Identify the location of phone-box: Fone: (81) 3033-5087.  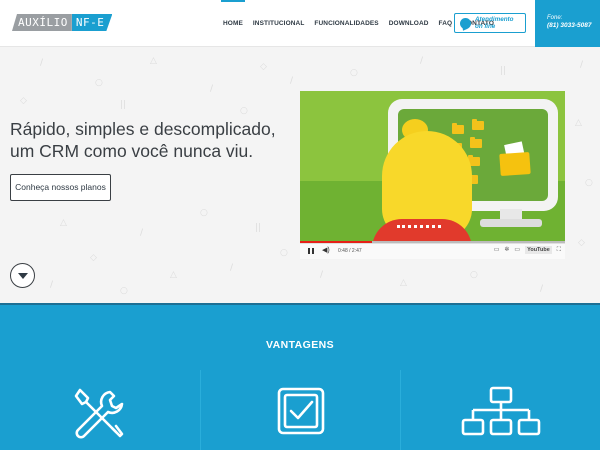
(567, 23).